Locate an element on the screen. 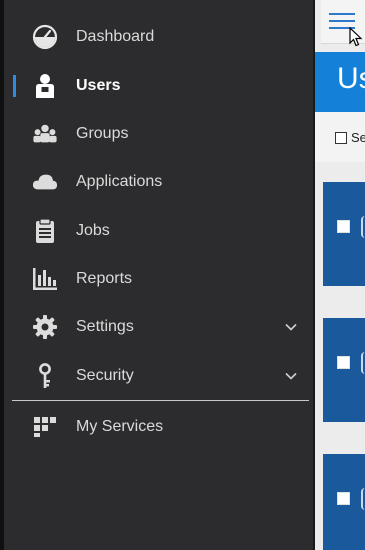 The height and width of the screenshot is (550, 365). top-bar is located at coordinates (343, 23).